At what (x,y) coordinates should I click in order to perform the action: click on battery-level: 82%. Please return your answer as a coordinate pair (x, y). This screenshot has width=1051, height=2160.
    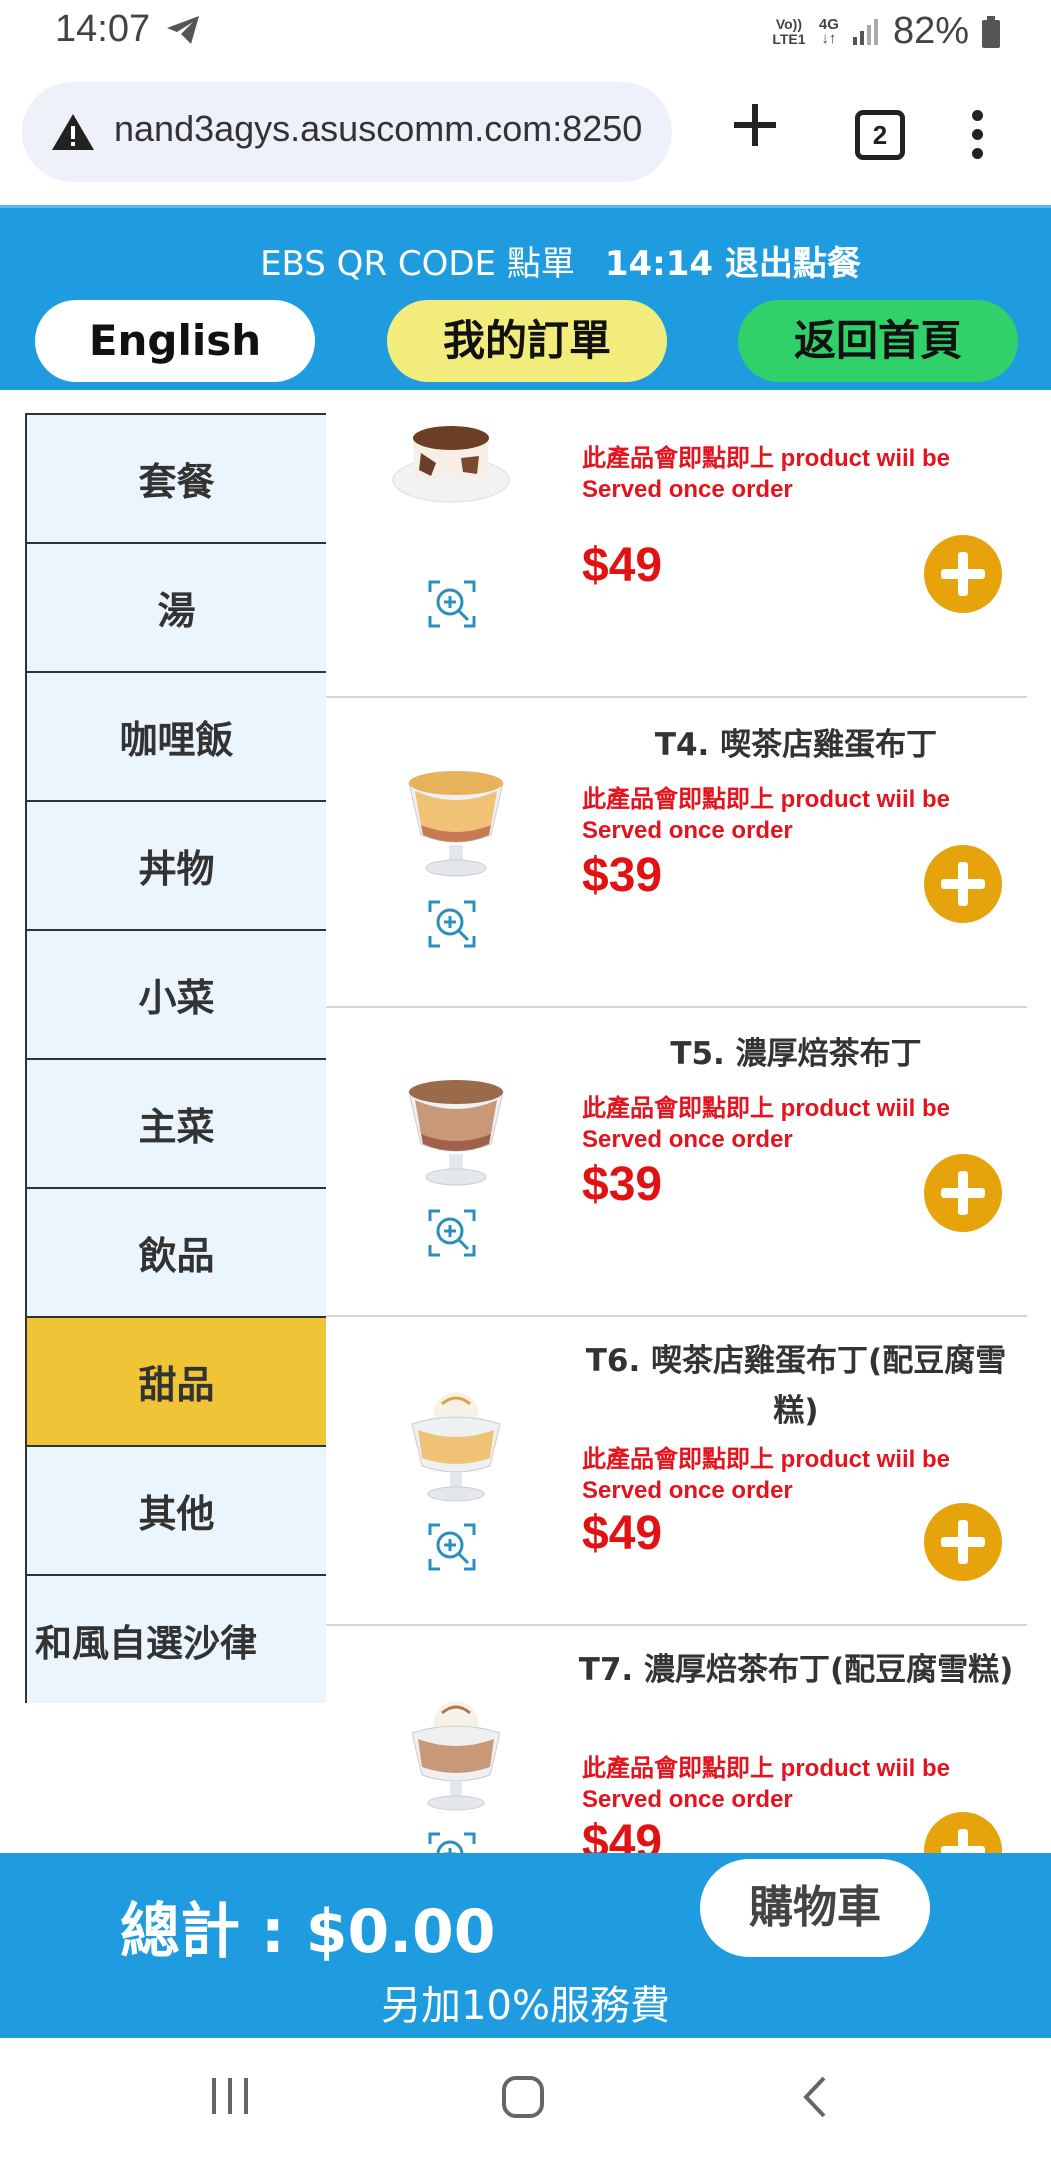
    Looking at the image, I should click on (930, 31).